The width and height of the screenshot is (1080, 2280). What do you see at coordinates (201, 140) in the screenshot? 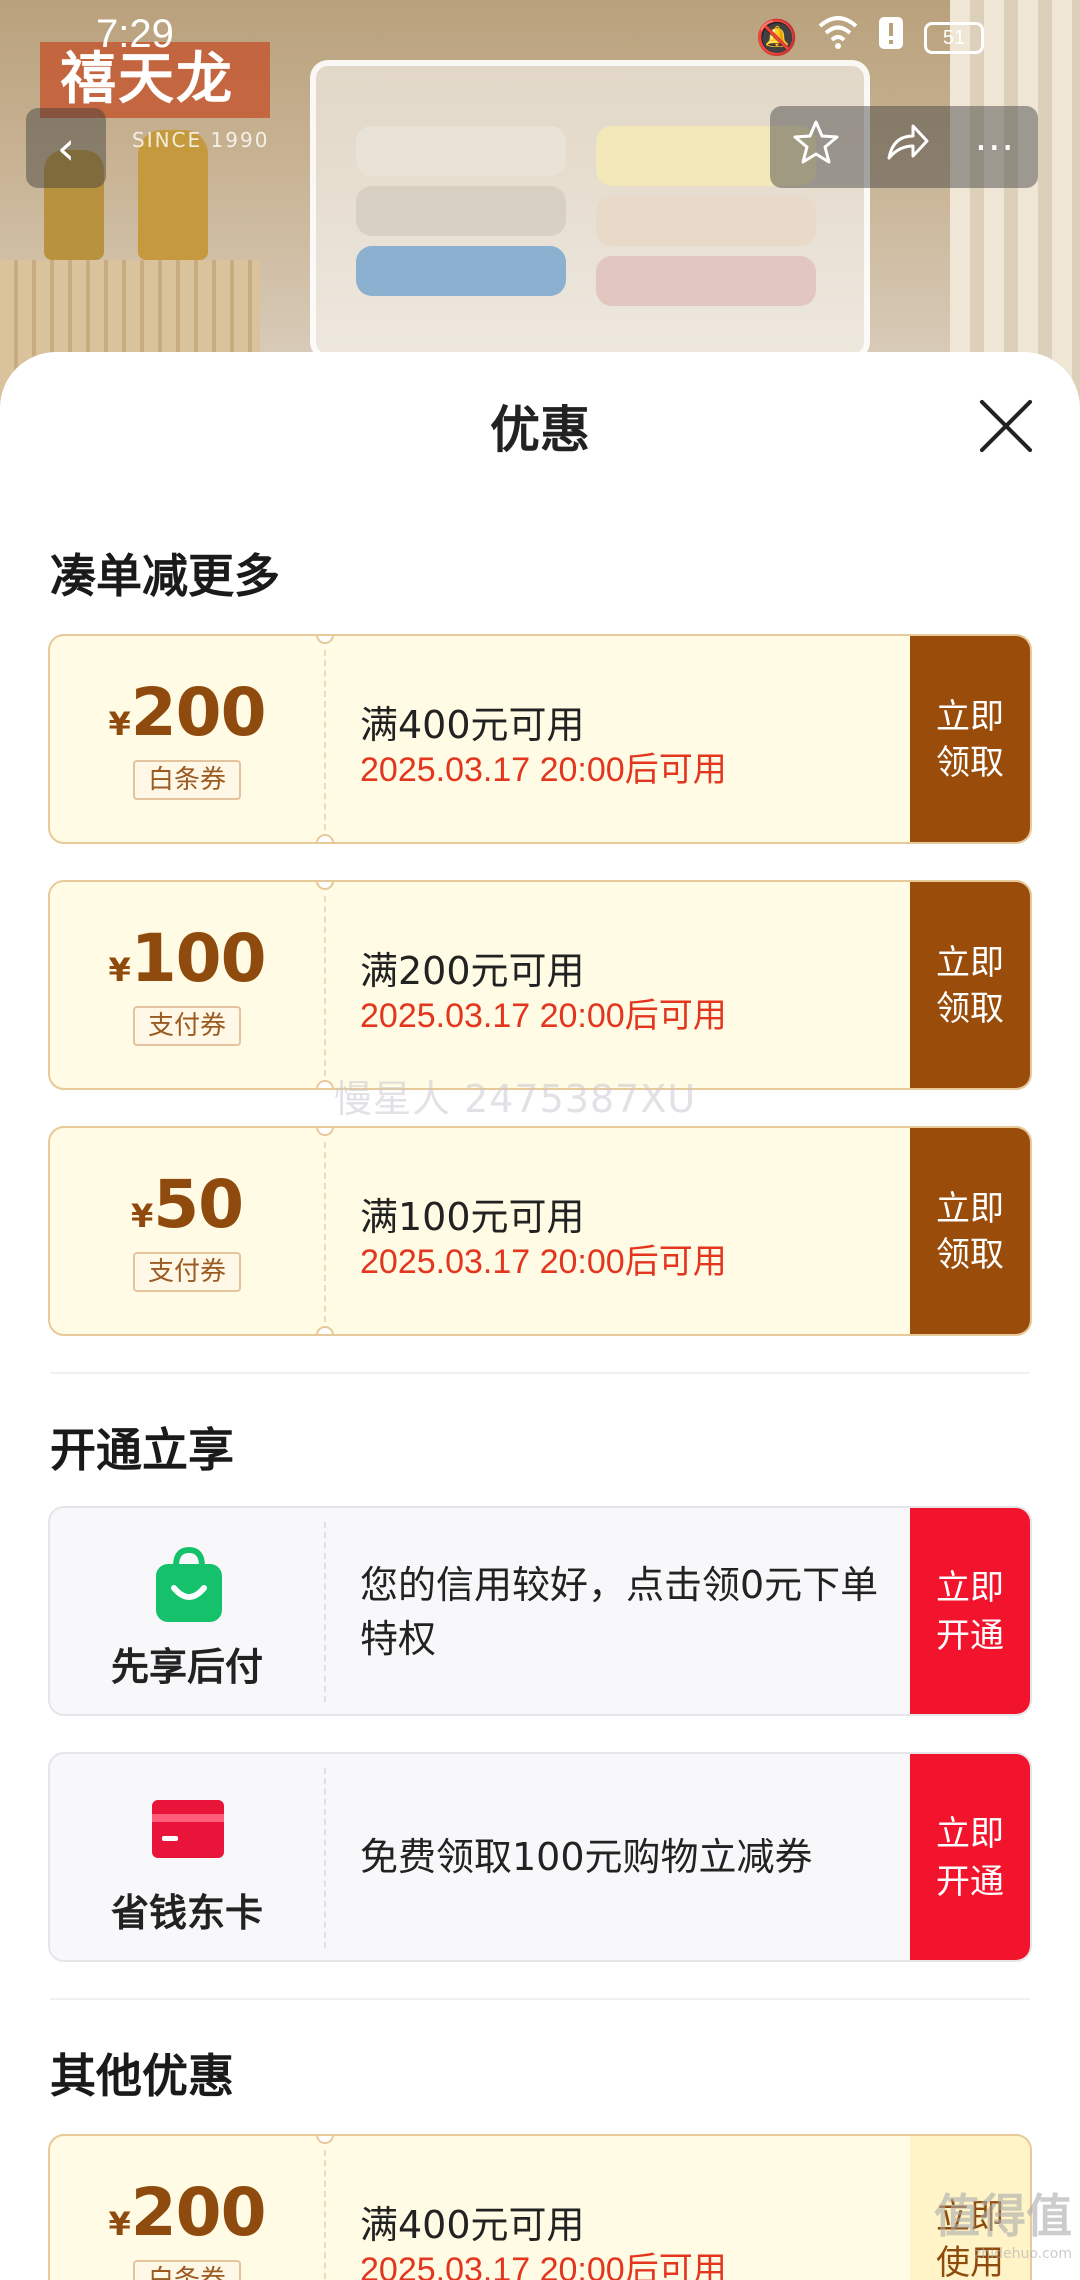
I see `brand-since: SINCE 1990` at bounding box center [201, 140].